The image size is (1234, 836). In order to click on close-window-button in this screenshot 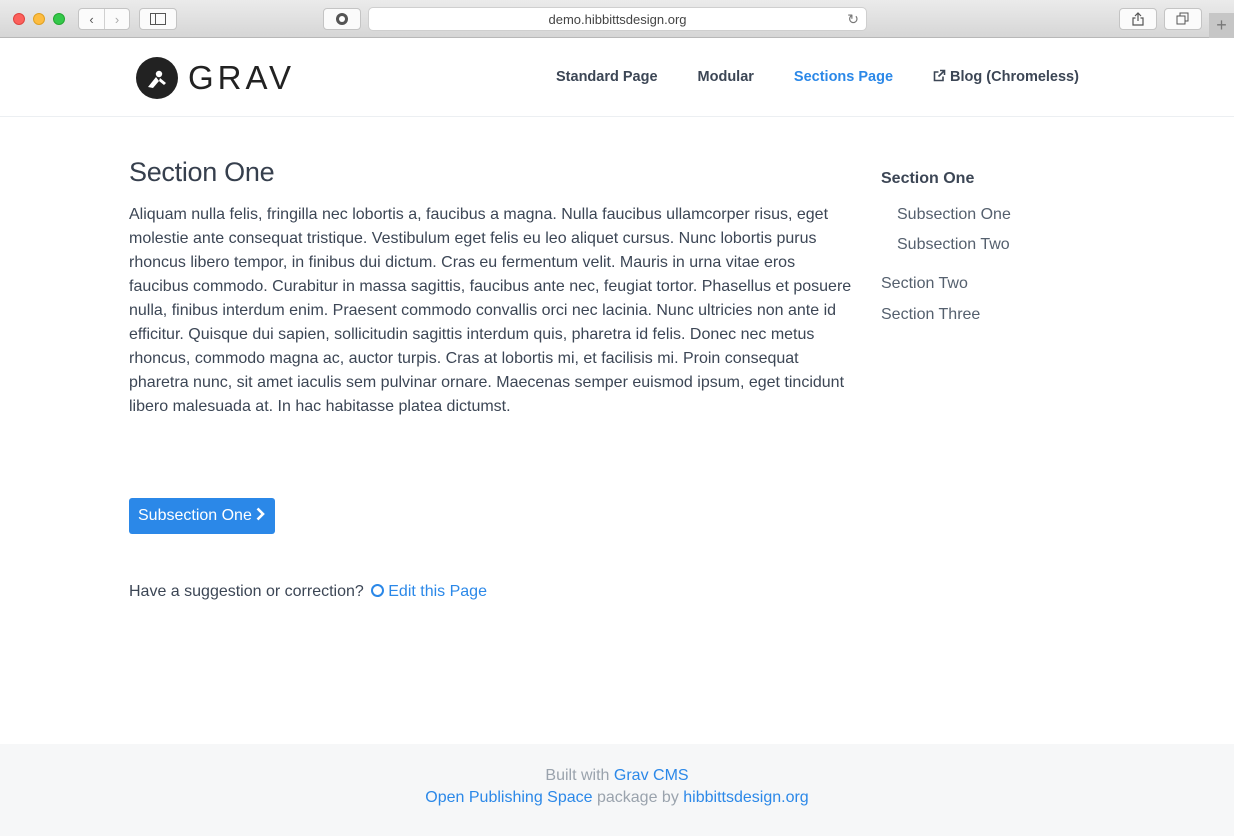, I will do `click(19, 19)`.